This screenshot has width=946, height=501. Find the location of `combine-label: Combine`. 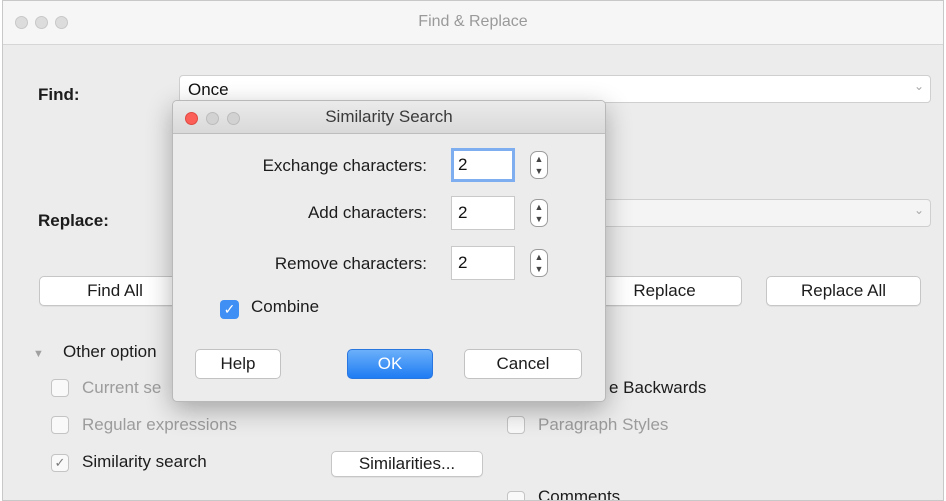

combine-label: Combine is located at coordinates (285, 306).